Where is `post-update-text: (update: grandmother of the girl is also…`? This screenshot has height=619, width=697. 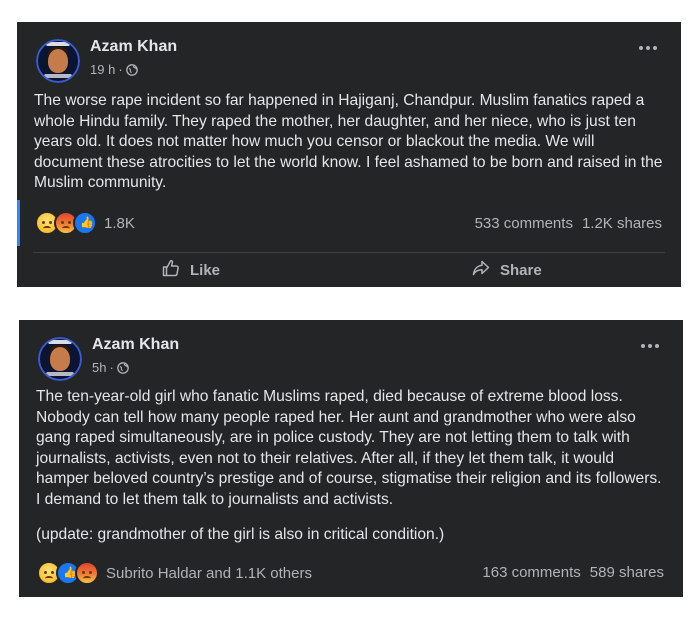
post-update-text: (update: grandmother of the girl is also… is located at coordinates (240, 534).